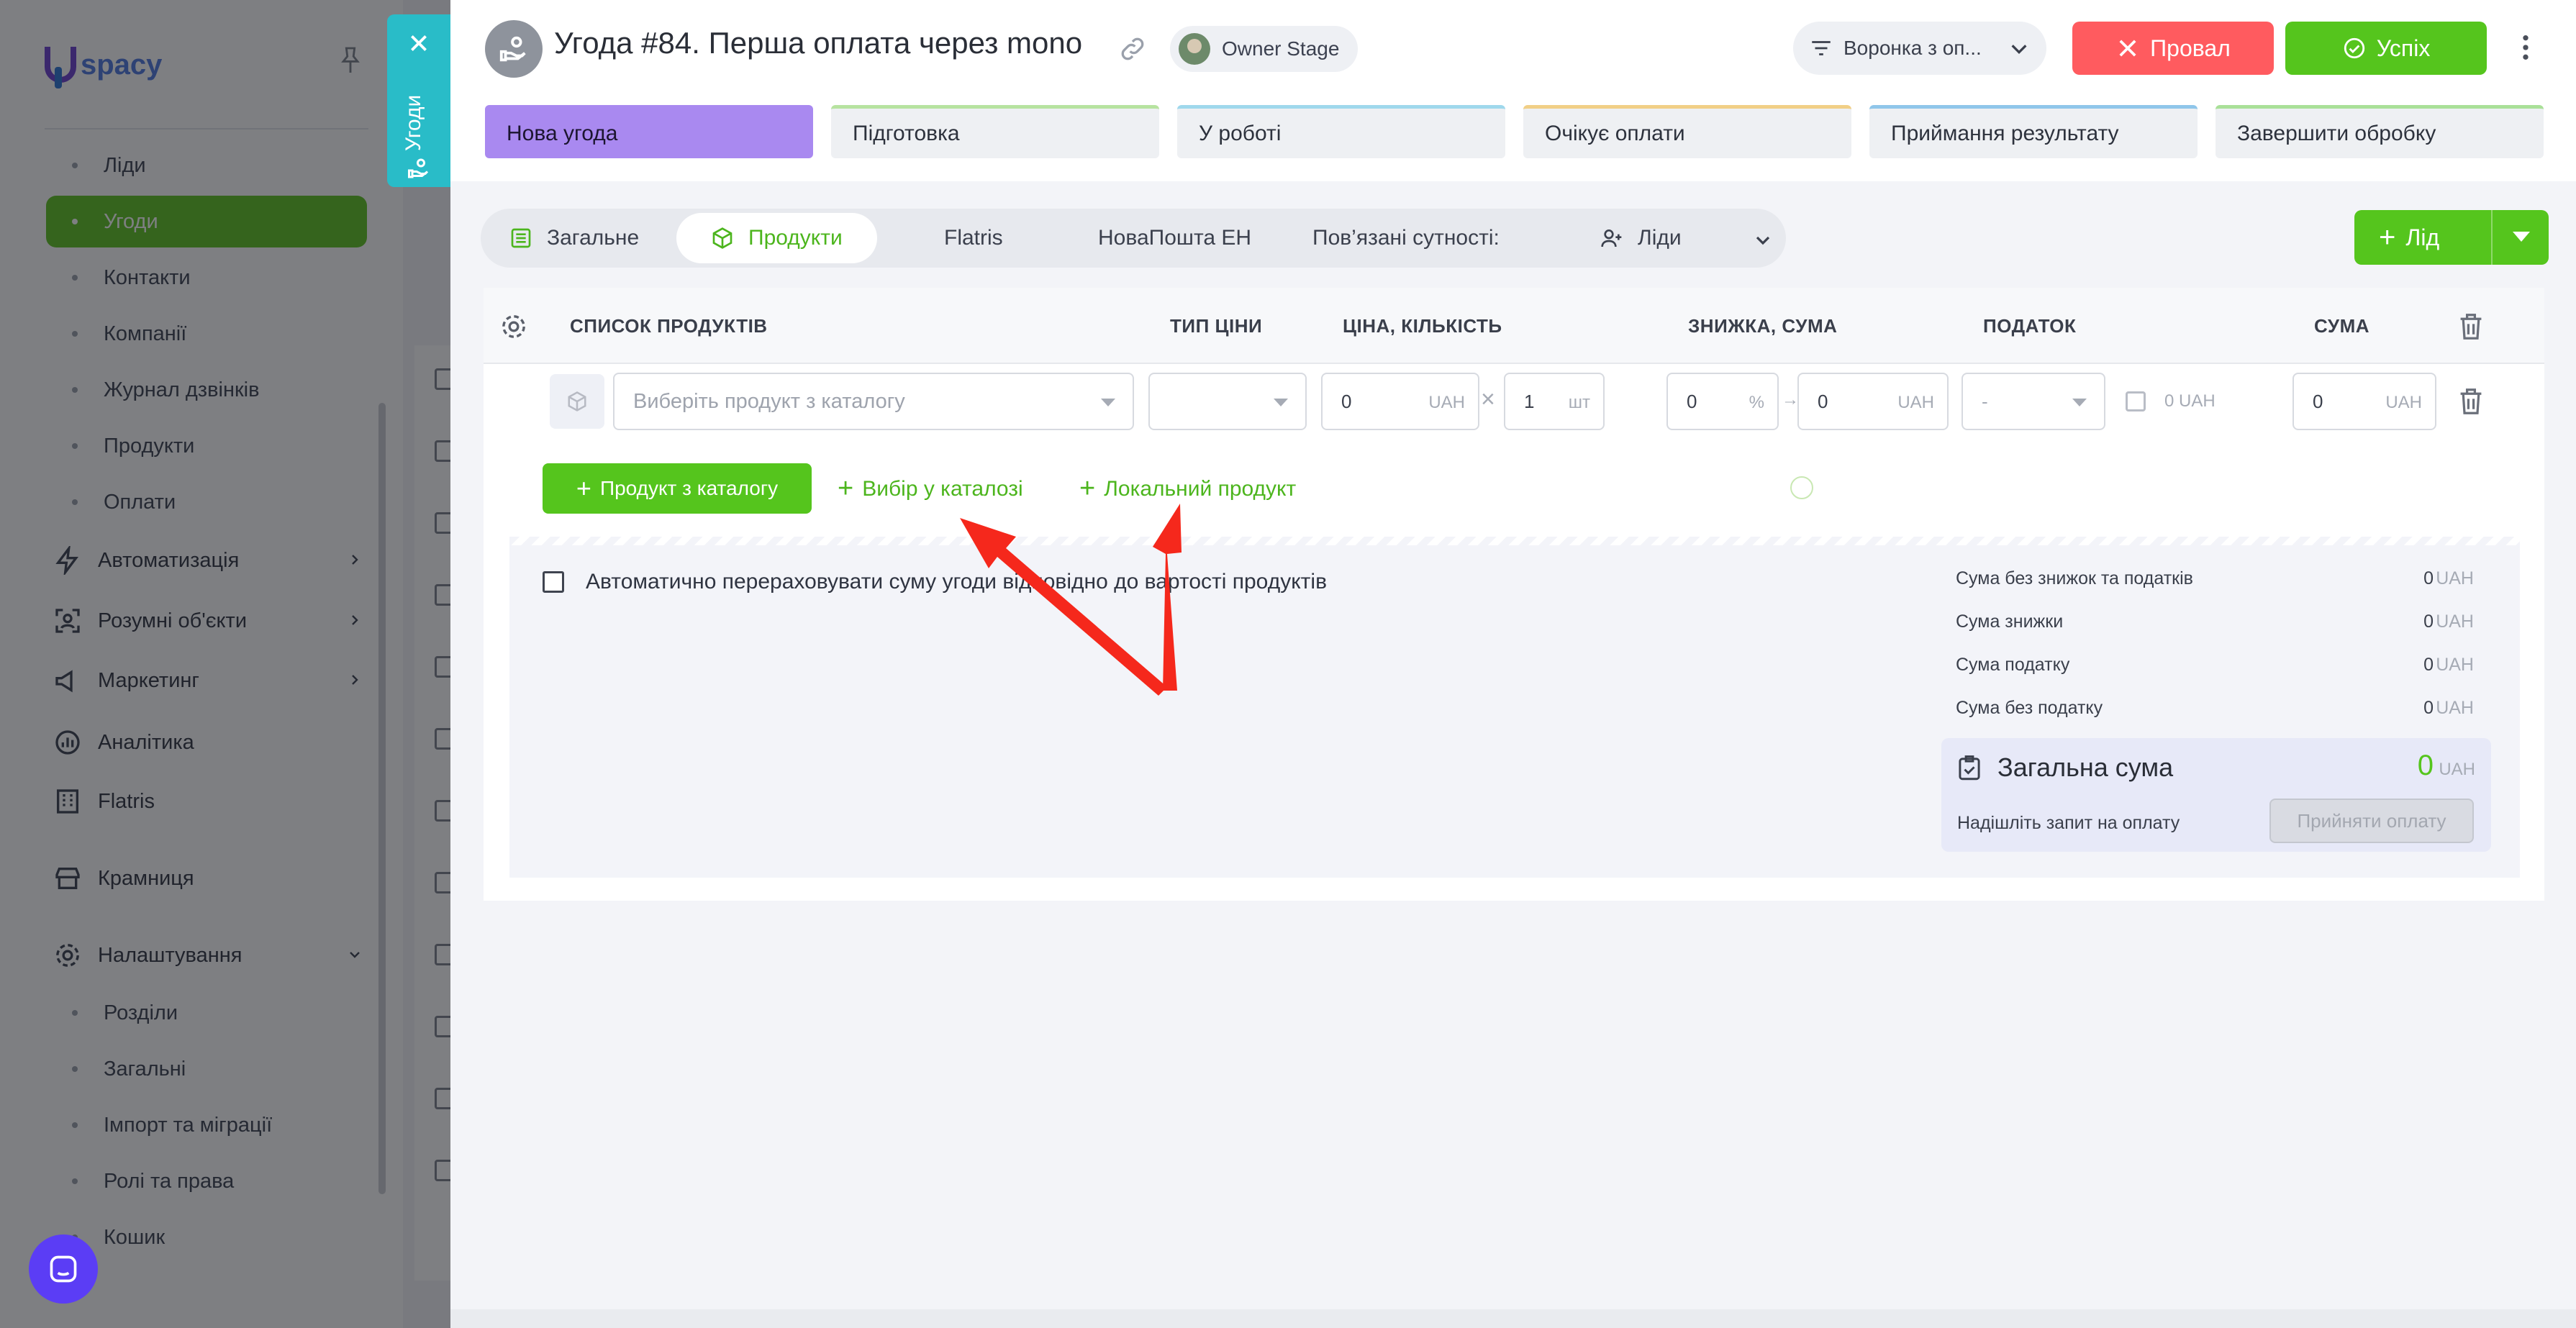 Image resolution: width=2576 pixels, height=1328 pixels. Describe the element at coordinates (1132, 49) in the screenshot. I see `link-icon` at that location.